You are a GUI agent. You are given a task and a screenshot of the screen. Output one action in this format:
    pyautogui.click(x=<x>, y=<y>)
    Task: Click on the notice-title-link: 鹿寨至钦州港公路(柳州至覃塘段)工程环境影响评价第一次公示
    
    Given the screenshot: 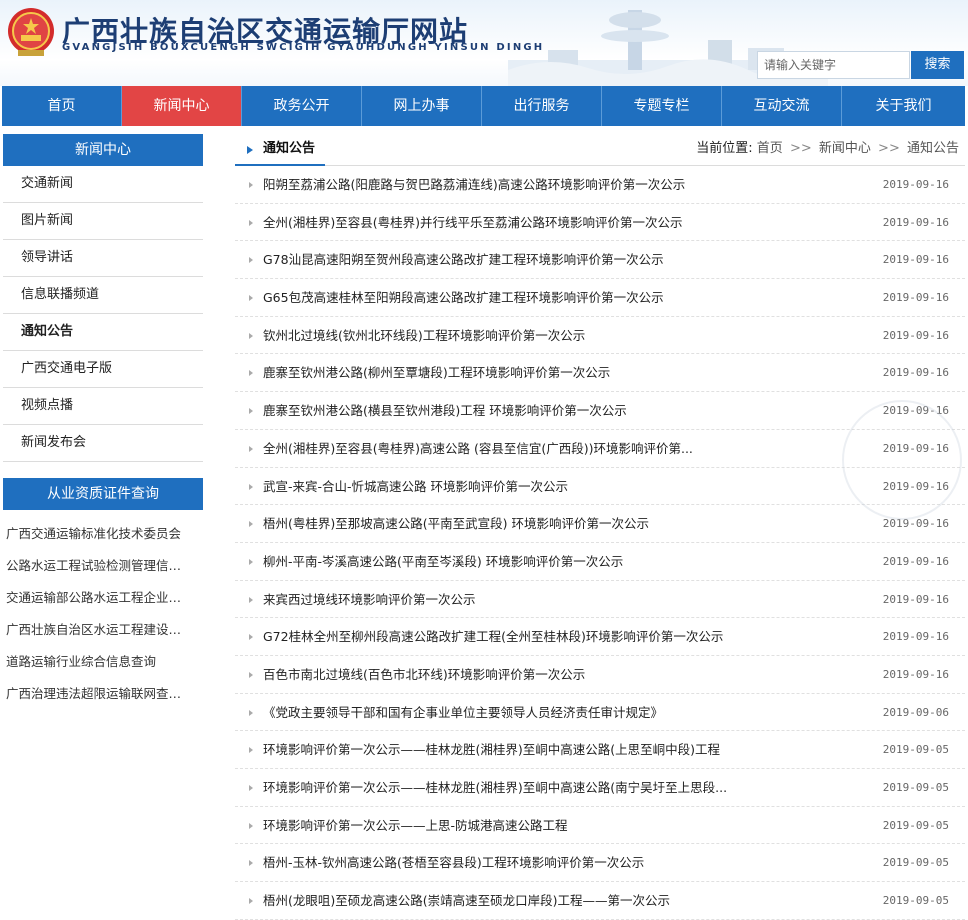 What is the action you would take?
    pyautogui.click(x=558, y=372)
    